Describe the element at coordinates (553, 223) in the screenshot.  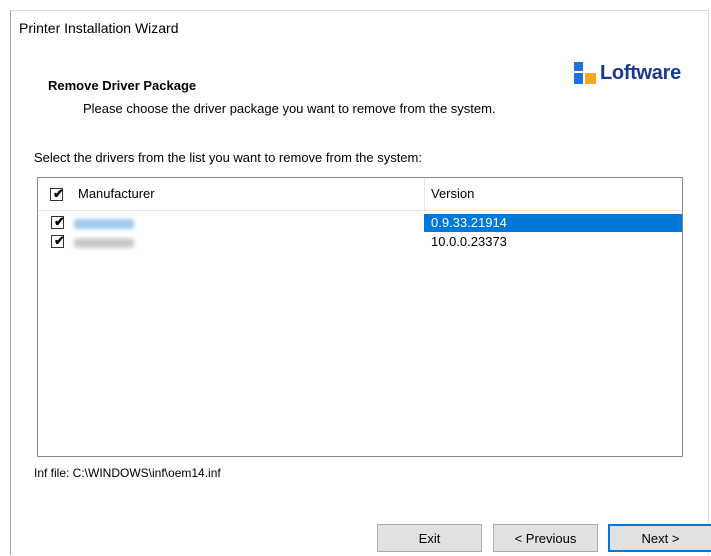
I see `version-cell: 0.9.33.21914` at that location.